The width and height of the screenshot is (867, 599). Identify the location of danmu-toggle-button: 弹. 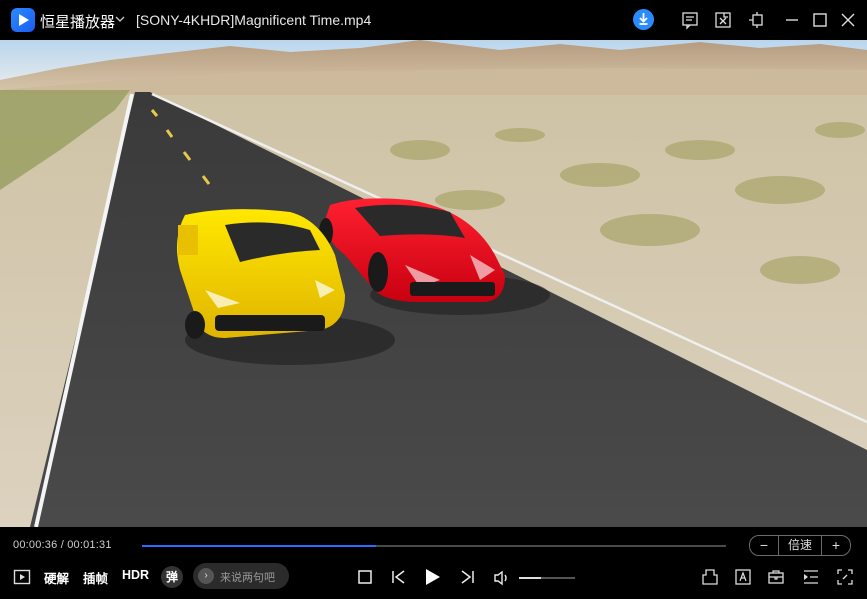
(172, 577).